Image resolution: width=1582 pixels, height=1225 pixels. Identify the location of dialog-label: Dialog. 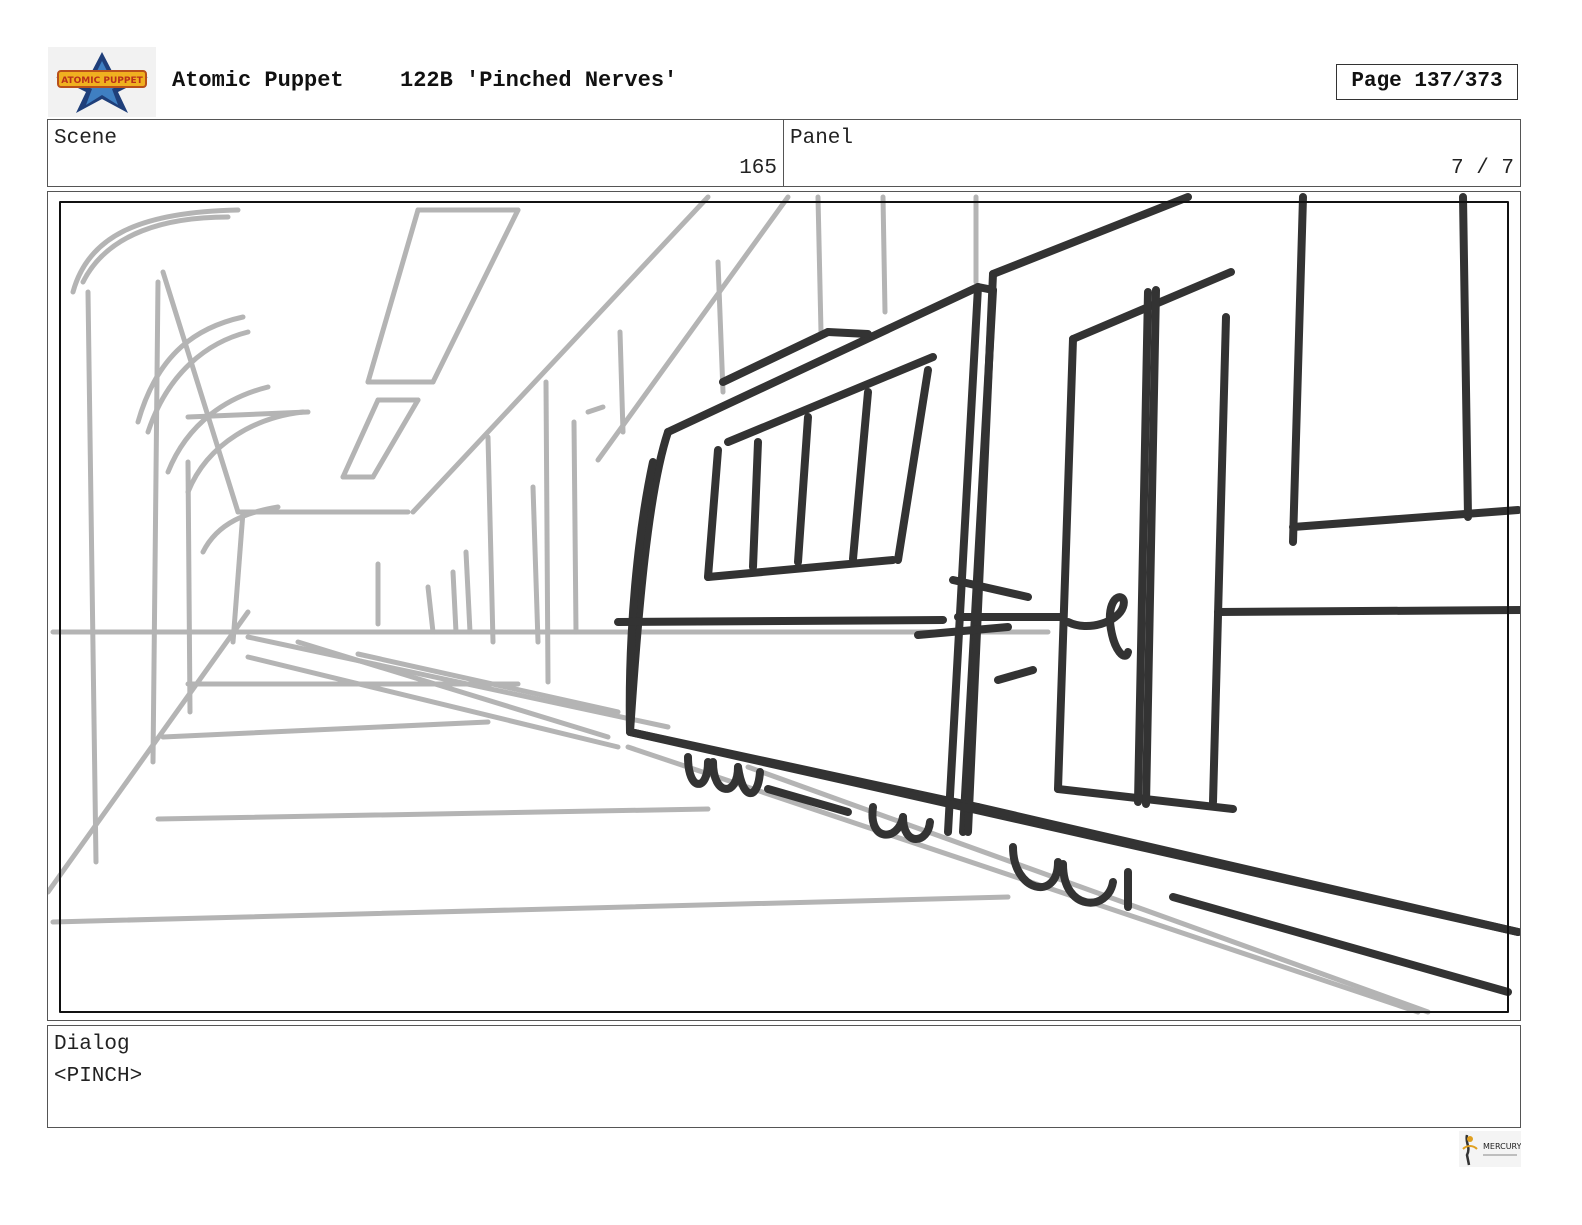
(92, 1044).